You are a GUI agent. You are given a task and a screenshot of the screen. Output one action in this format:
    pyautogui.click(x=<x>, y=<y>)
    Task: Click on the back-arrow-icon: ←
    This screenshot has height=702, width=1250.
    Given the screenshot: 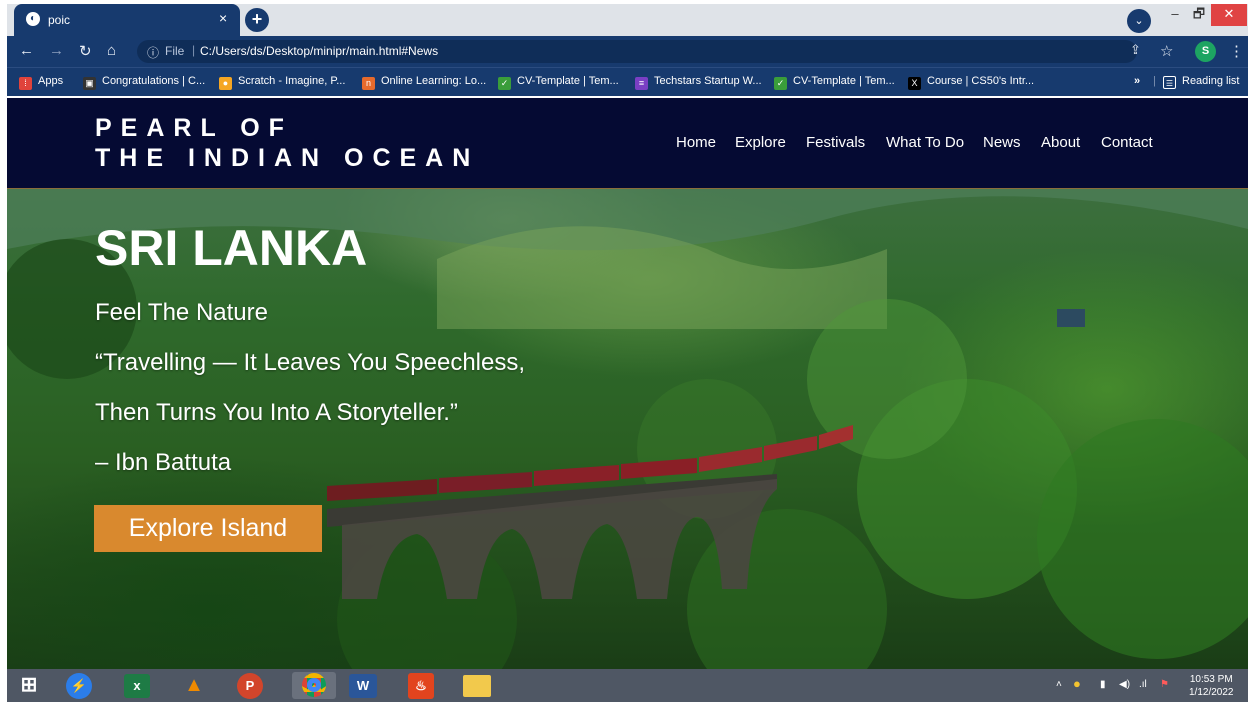 What is the action you would take?
    pyautogui.click(x=26, y=50)
    